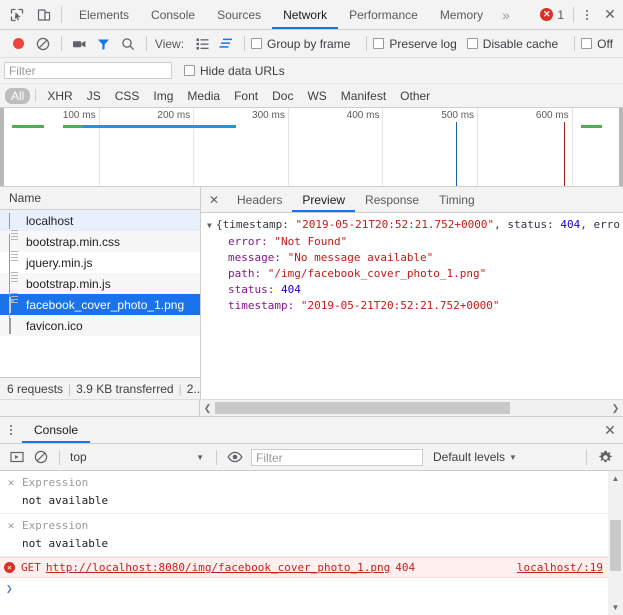  I want to click on tab-sources: Sources, so click(239, 14).